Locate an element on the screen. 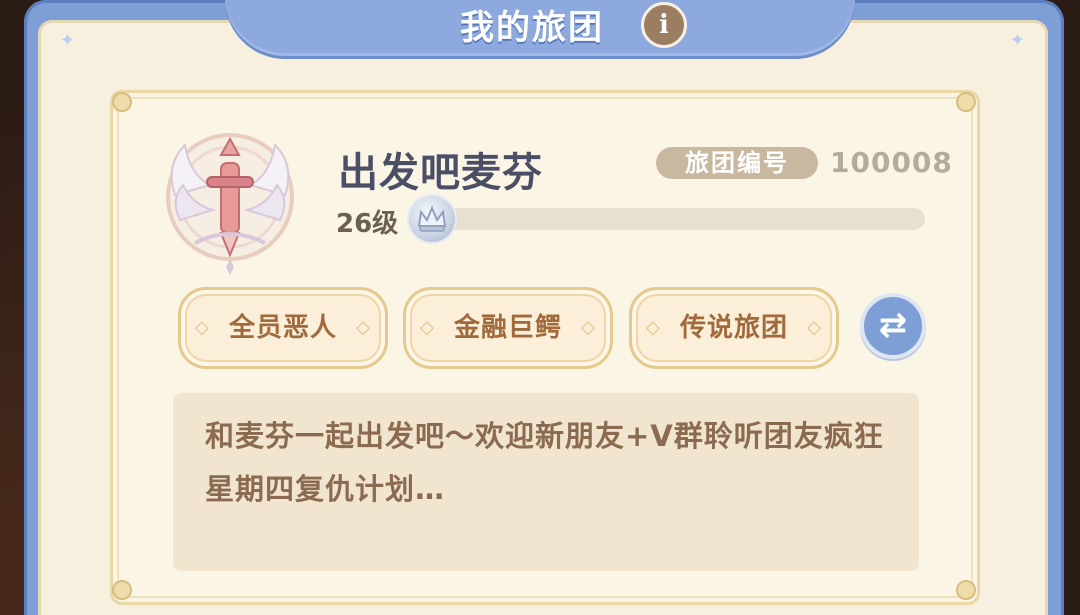 The height and width of the screenshot is (615, 1080). tag-label: 全员恶人 is located at coordinates (282, 328).